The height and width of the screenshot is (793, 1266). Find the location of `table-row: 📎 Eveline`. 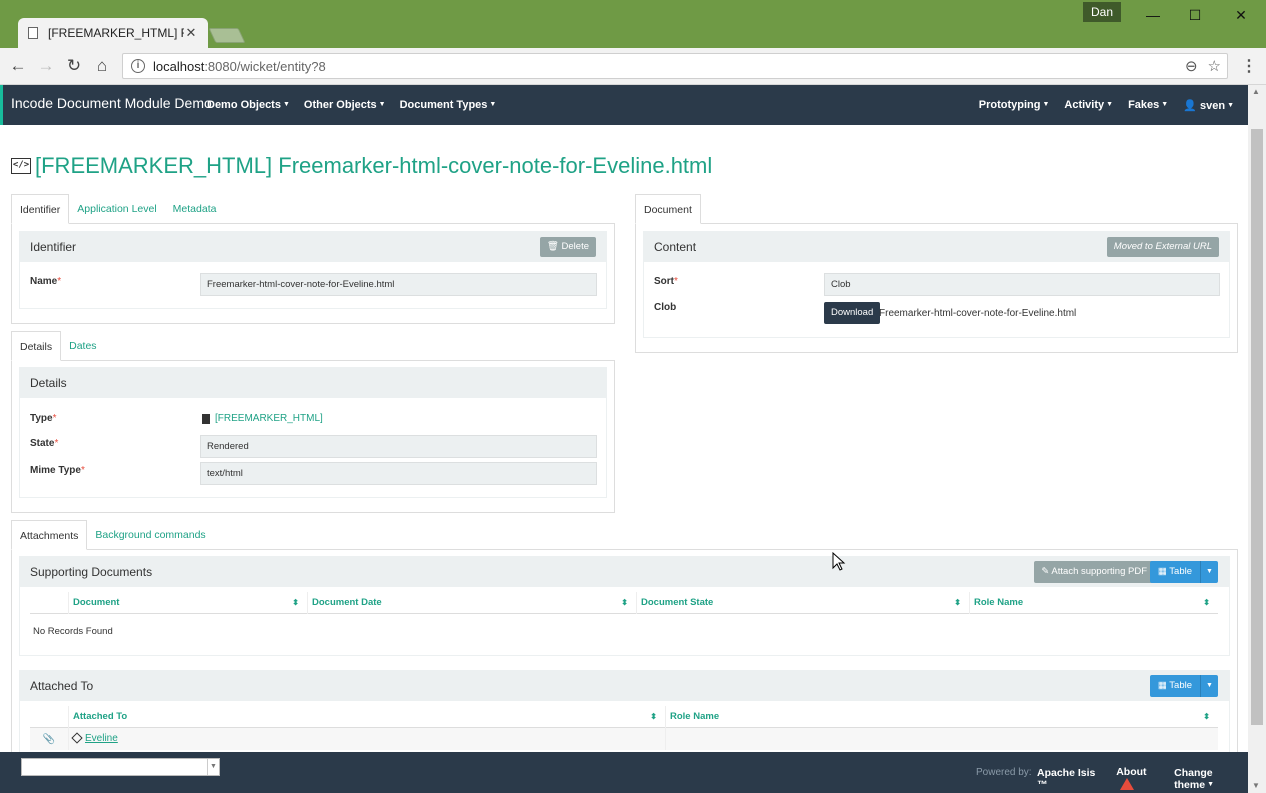

table-row: 📎 Eveline is located at coordinates (624, 739).